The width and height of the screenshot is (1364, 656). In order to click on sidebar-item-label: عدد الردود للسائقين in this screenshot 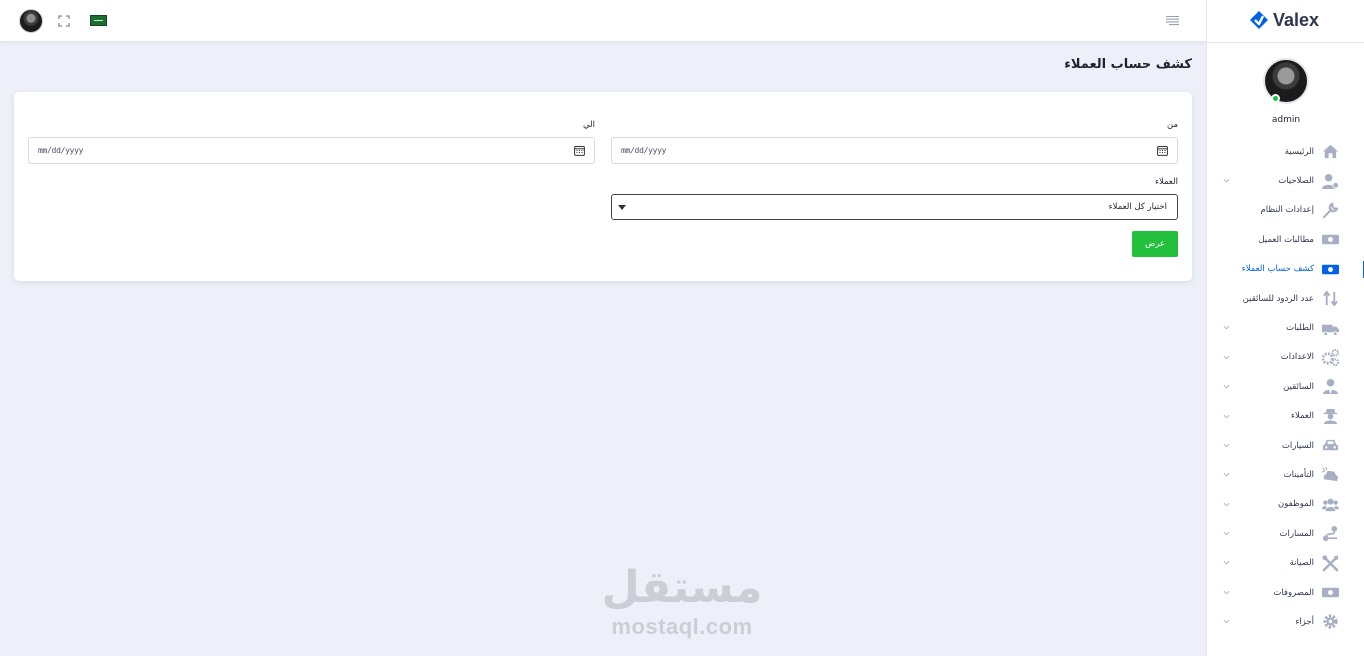, I will do `click(1278, 298)`.